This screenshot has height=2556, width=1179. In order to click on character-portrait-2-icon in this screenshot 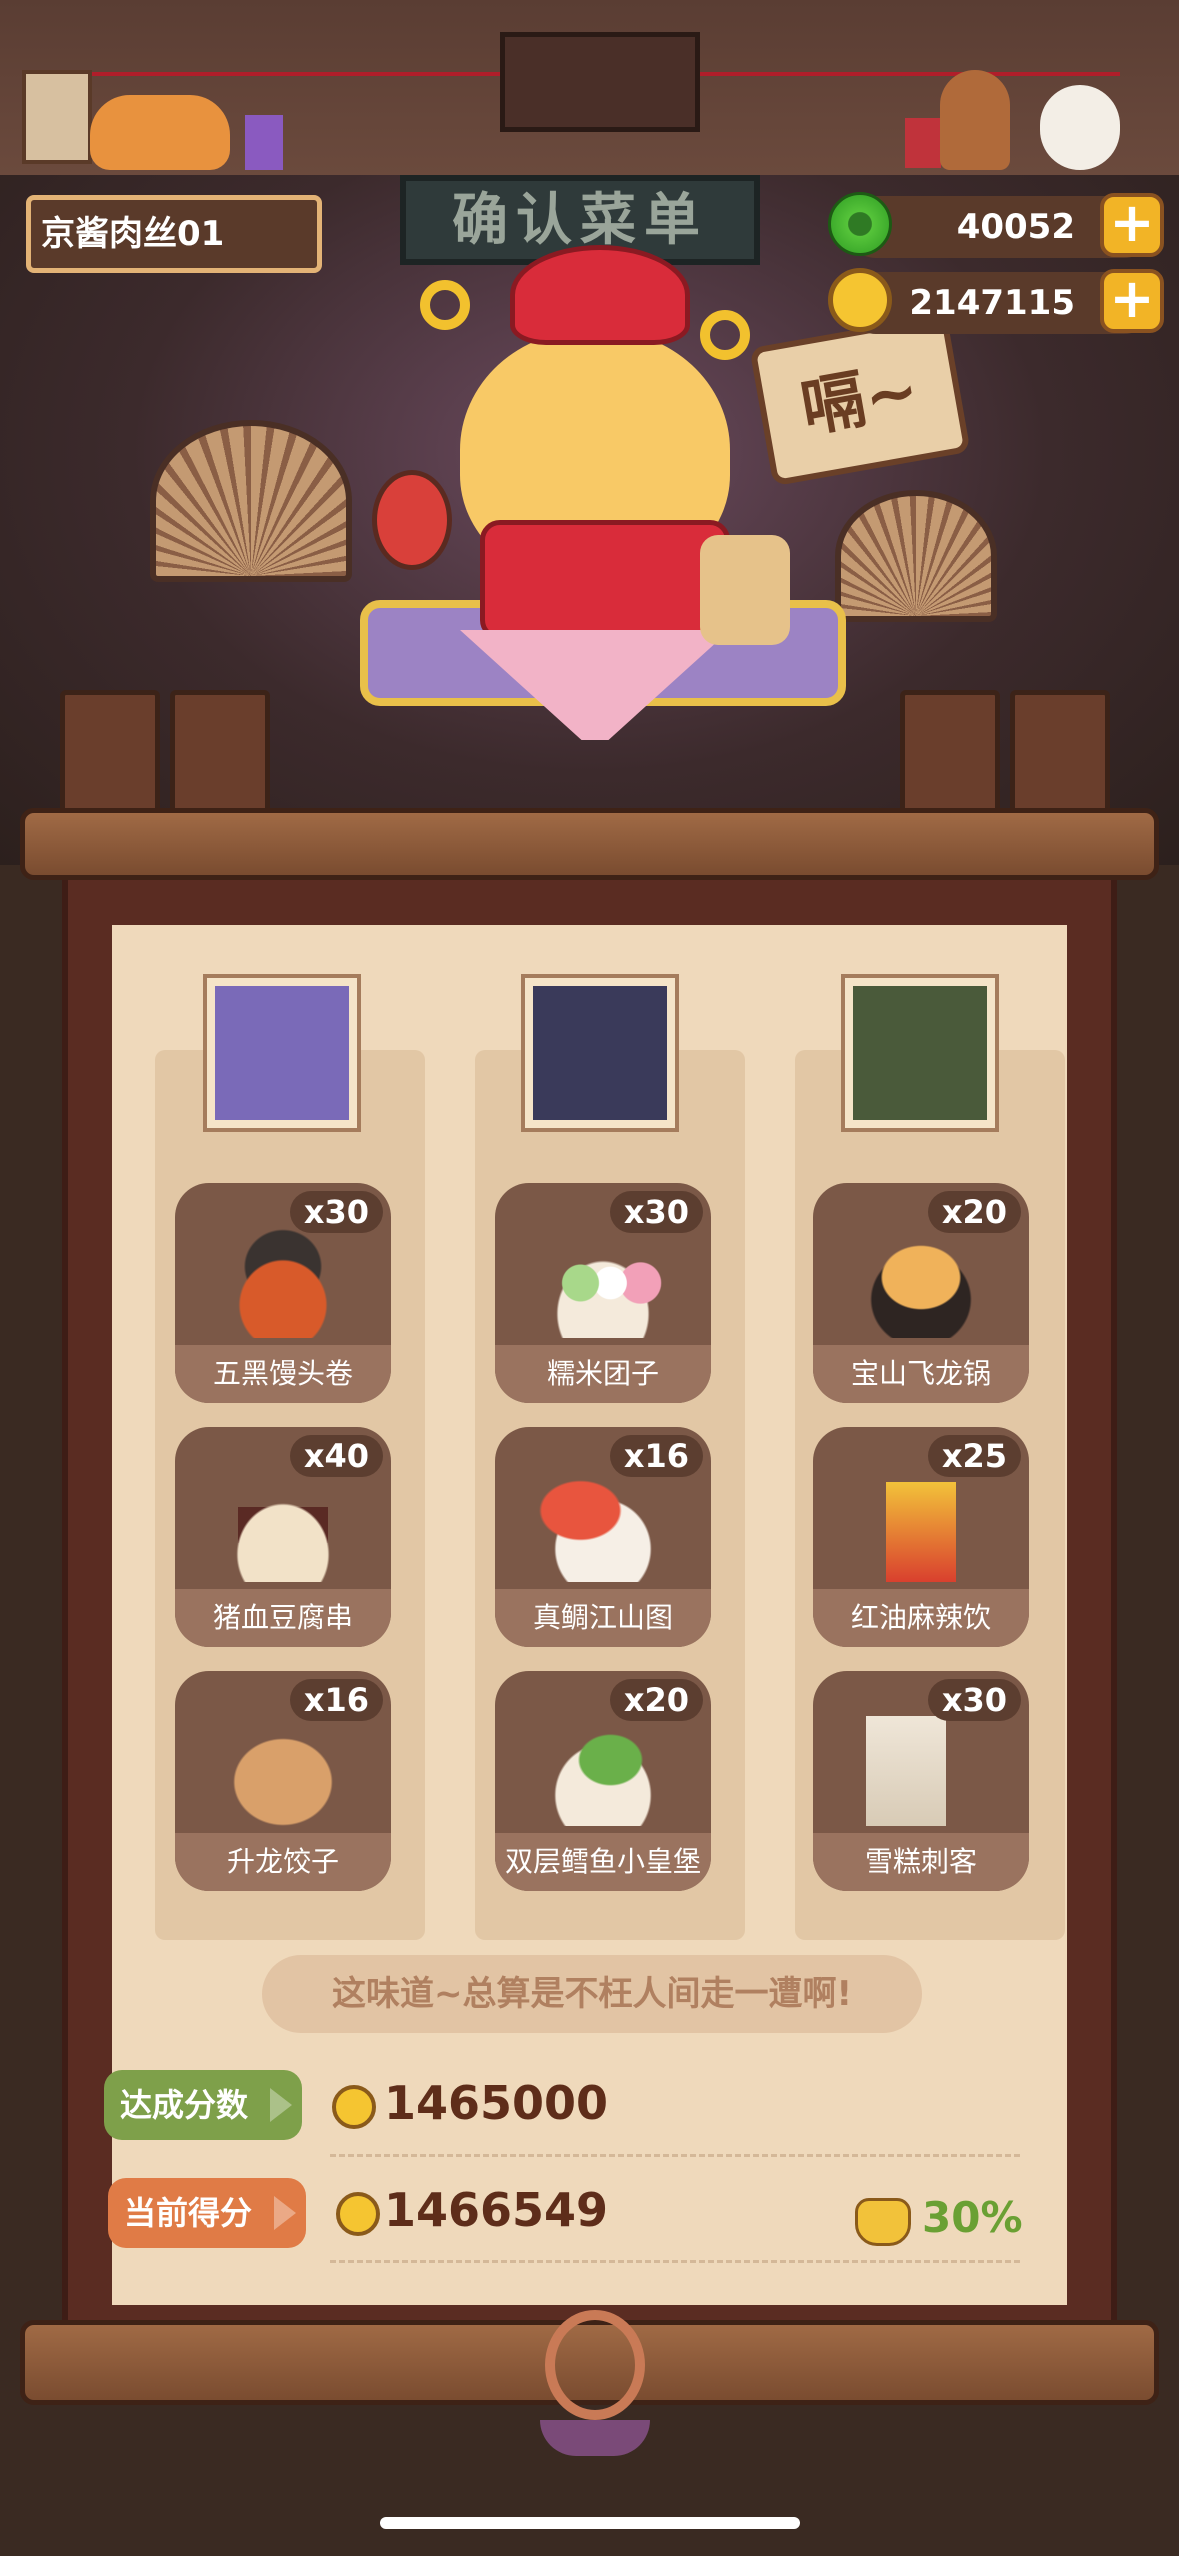, I will do `click(600, 1053)`.